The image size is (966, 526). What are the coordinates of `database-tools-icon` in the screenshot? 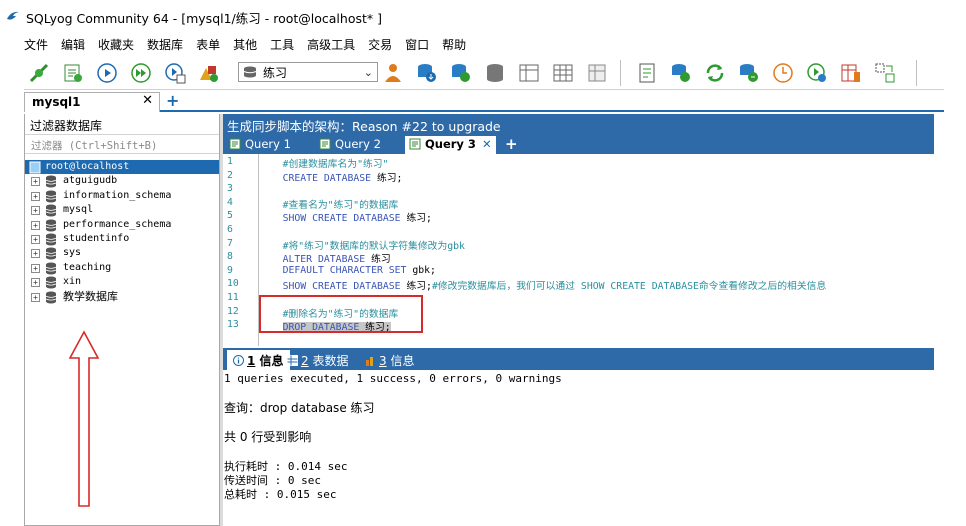 It's located at (495, 73).